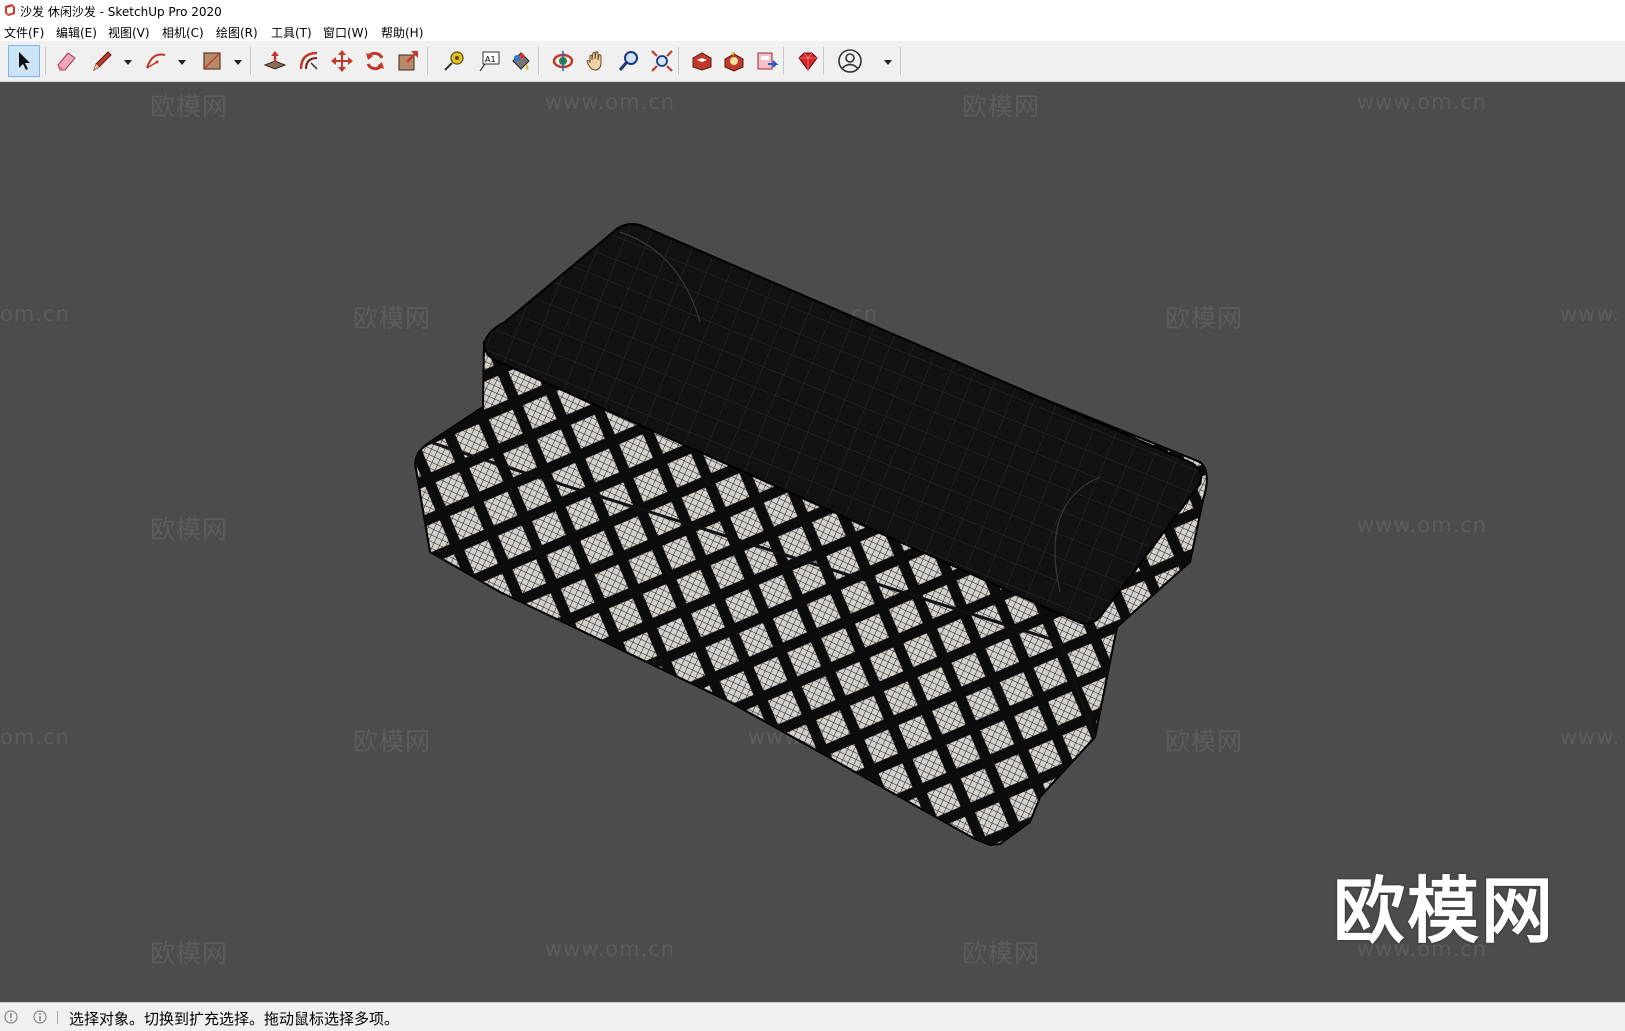 The width and height of the screenshot is (1625, 1031). What do you see at coordinates (40, 1017) in the screenshot?
I see `info-icon` at bounding box center [40, 1017].